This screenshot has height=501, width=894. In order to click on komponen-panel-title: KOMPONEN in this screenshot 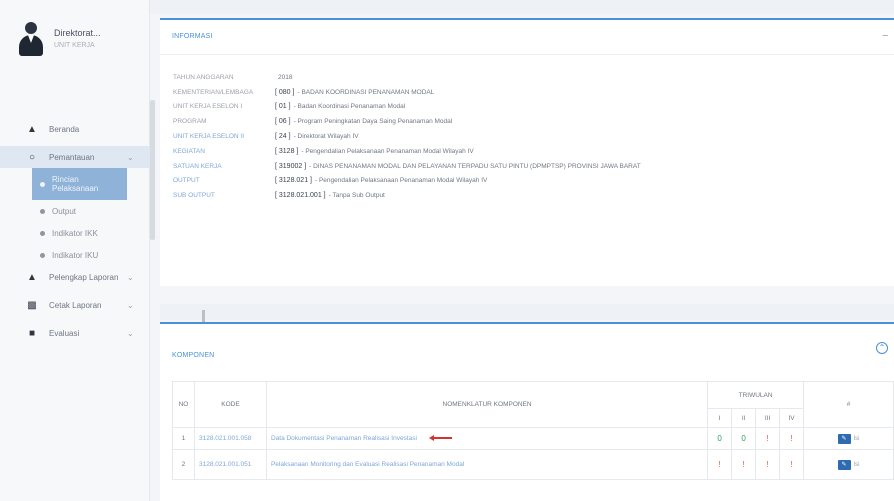, I will do `click(193, 355)`.